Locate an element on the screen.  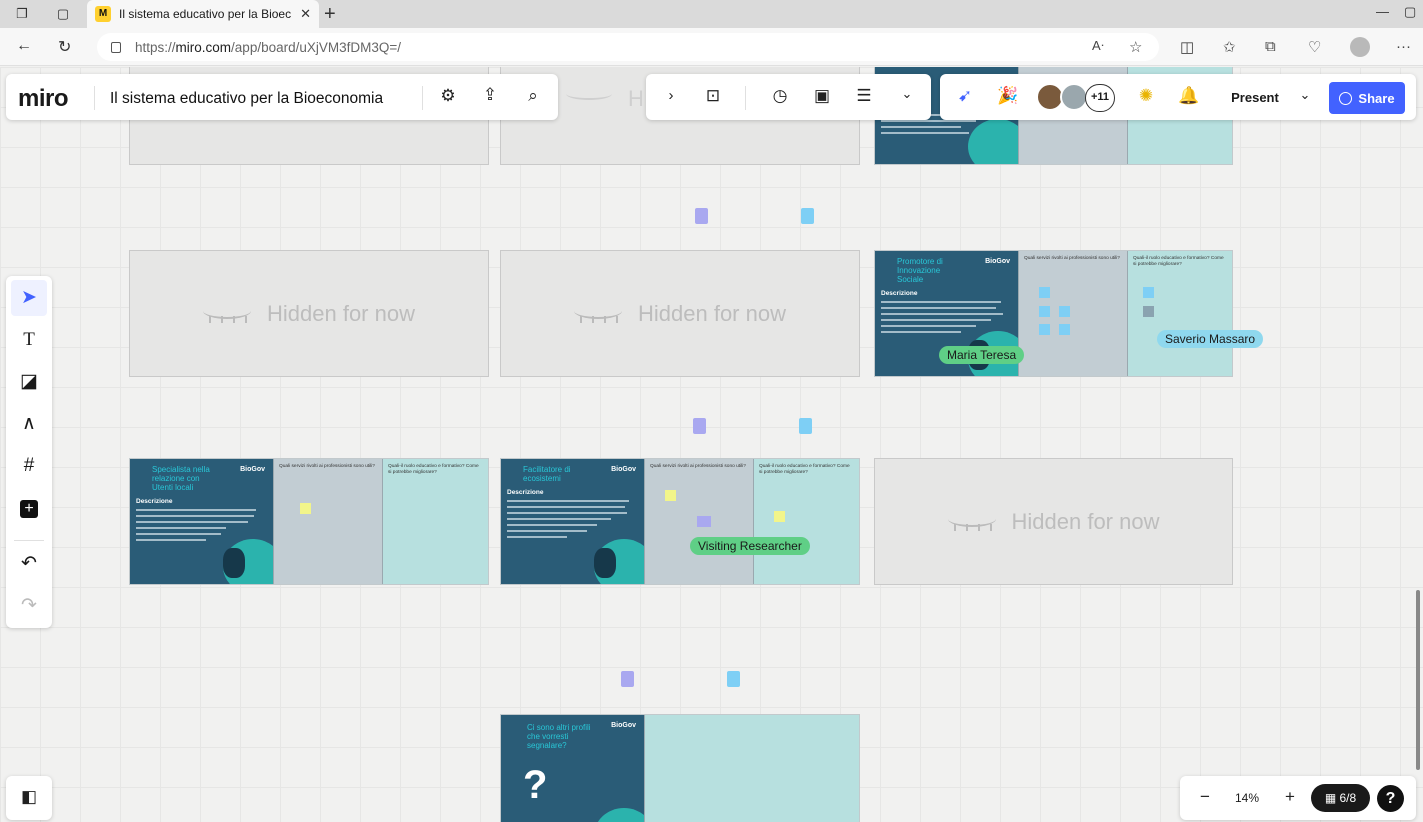
collaborator-cursor-label: Visiting Researcher is located at coordinates (750, 546).